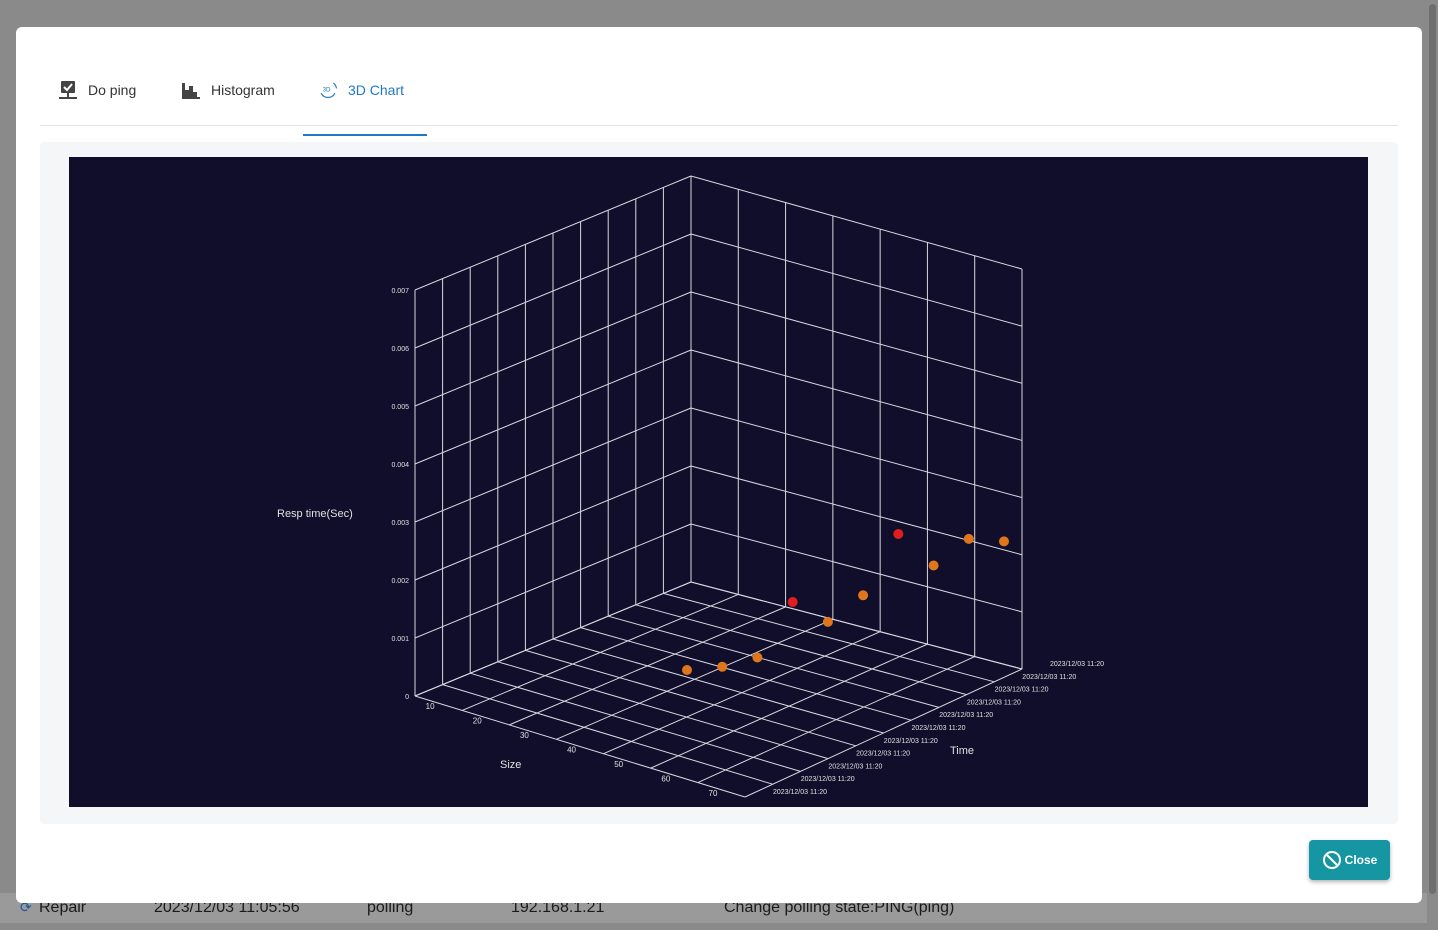 The height and width of the screenshot is (930, 1438). Describe the element at coordinates (618, 764) in the screenshot. I see `x-tick-label: 50` at that location.